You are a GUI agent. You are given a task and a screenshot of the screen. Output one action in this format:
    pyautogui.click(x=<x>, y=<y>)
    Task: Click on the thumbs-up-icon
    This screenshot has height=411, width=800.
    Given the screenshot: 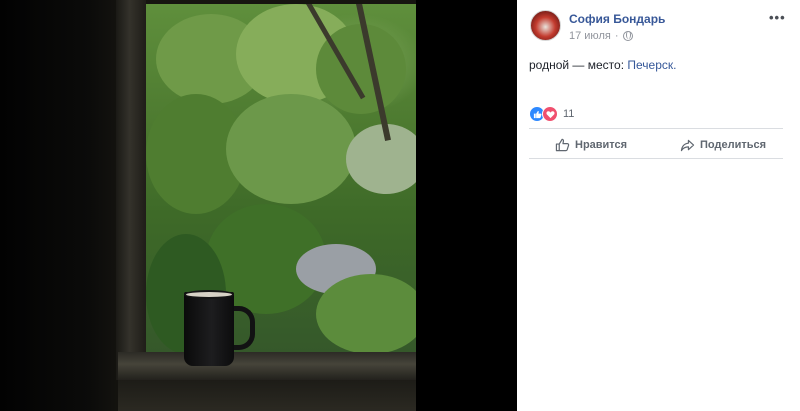 What is the action you would take?
    pyautogui.click(x=537, y=114)
    